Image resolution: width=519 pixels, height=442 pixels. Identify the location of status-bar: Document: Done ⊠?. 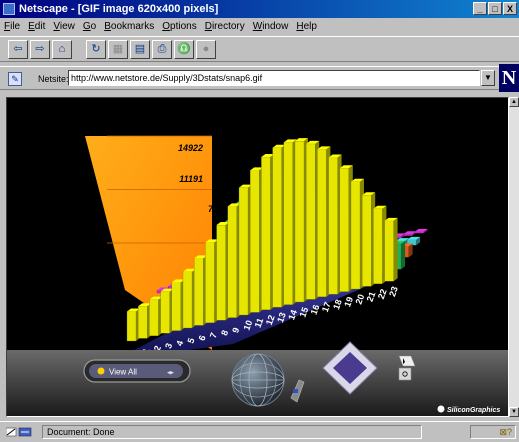
(259, 431).